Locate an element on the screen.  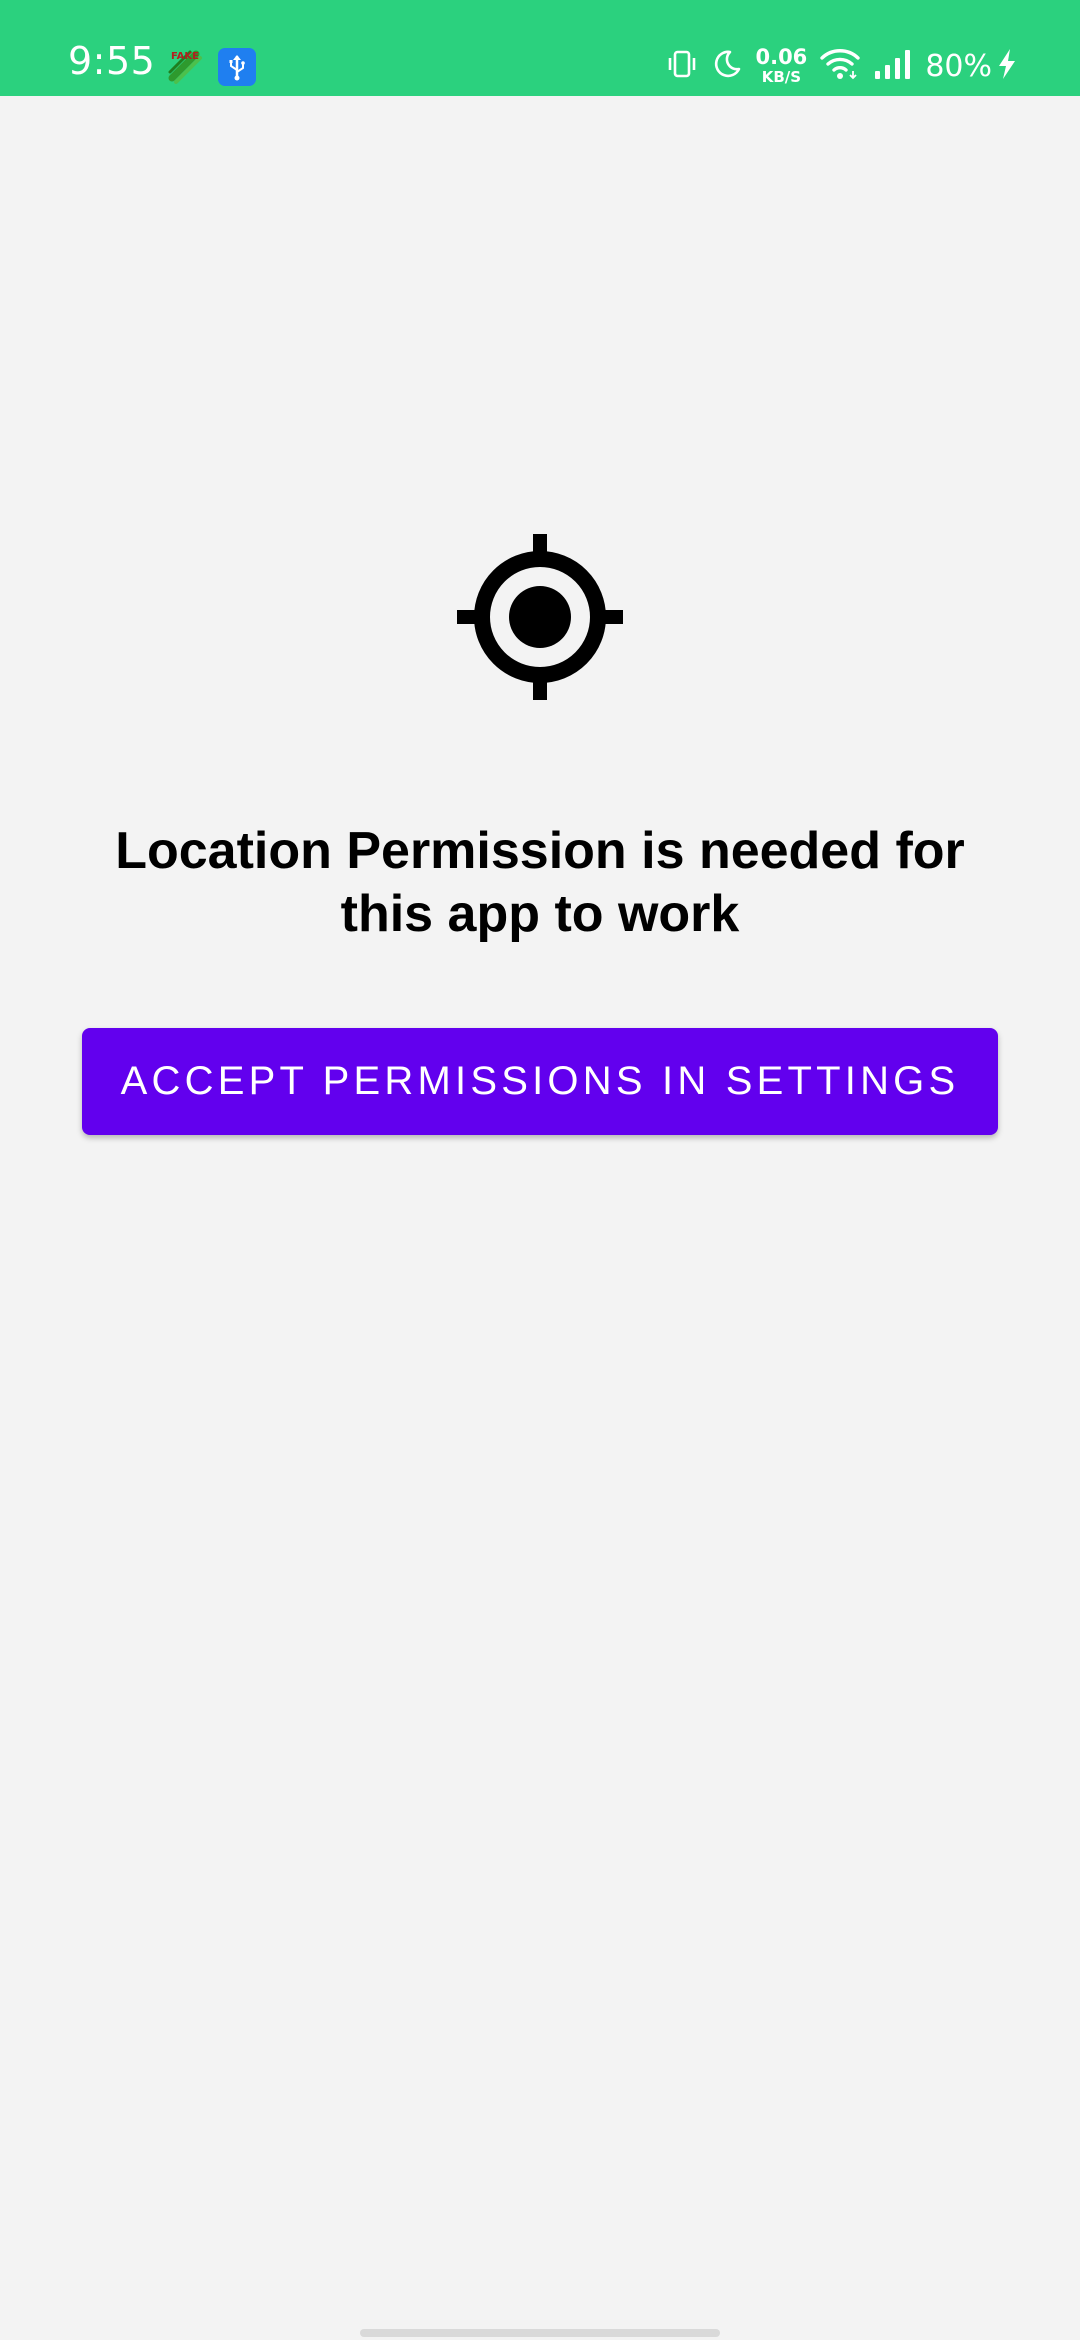
fake-gps-icon: FAKE is located at coordinates (185, 67).